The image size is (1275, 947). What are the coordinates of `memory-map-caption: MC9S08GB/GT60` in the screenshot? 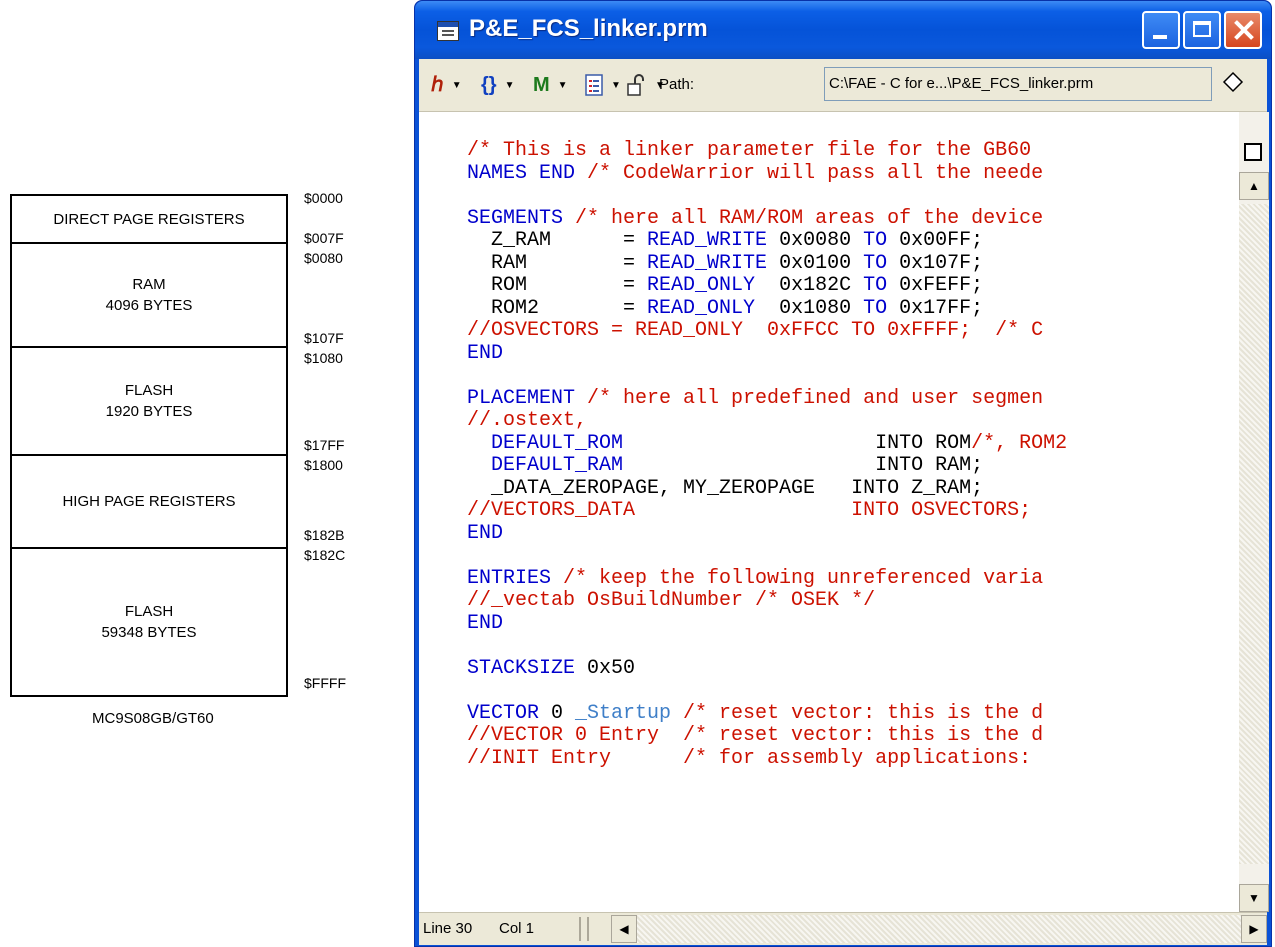 It's located at (153, 718).